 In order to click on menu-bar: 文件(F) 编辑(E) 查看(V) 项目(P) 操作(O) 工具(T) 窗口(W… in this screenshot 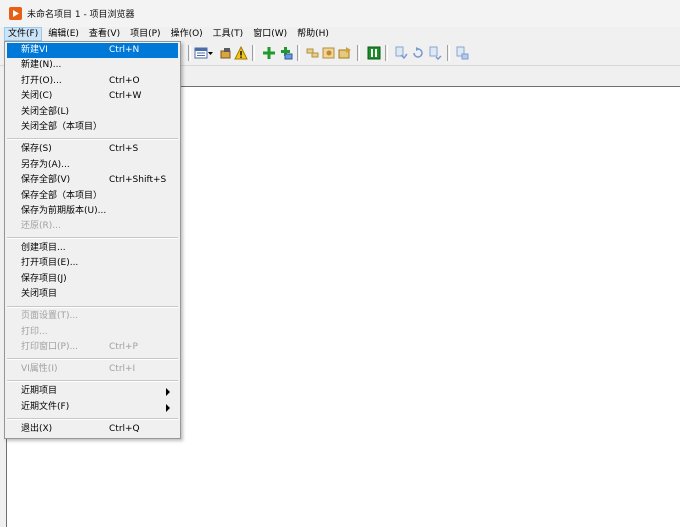, I will do `click(340, 34)`.